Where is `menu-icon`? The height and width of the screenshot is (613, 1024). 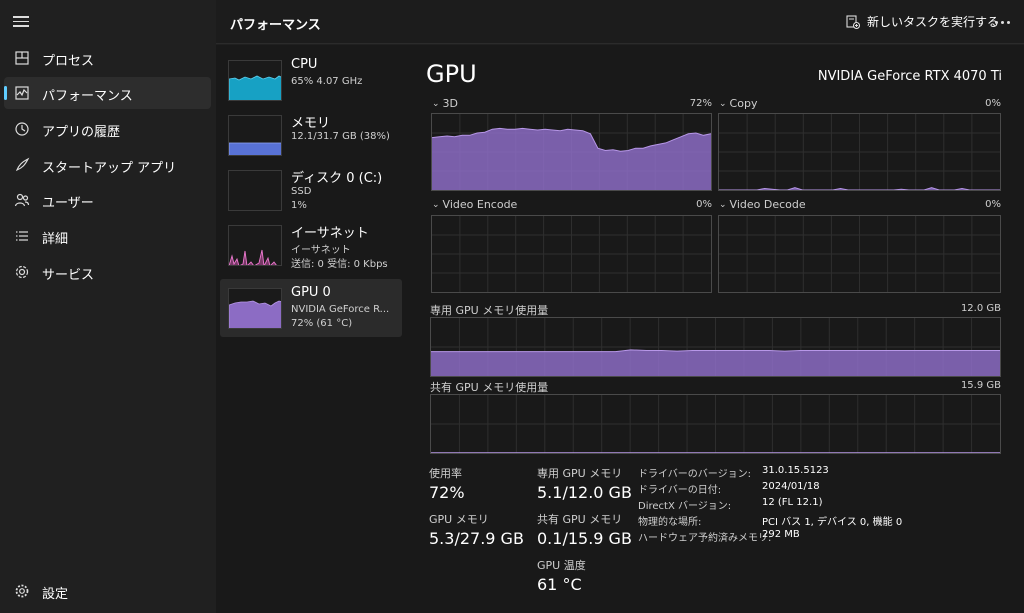 menu-icon is located at coordinates (21, 21).